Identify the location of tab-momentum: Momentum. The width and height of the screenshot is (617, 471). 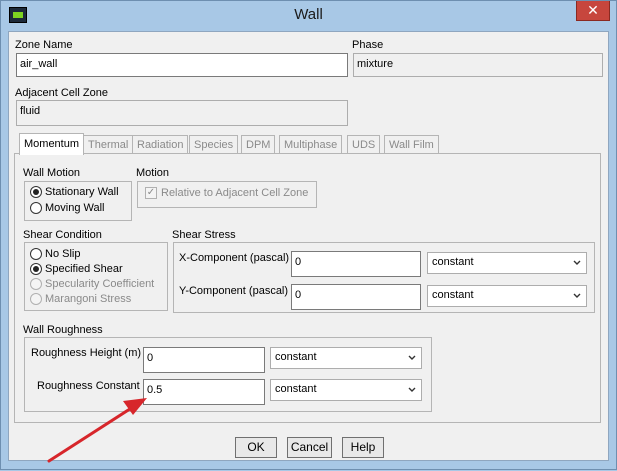
(52, 144).